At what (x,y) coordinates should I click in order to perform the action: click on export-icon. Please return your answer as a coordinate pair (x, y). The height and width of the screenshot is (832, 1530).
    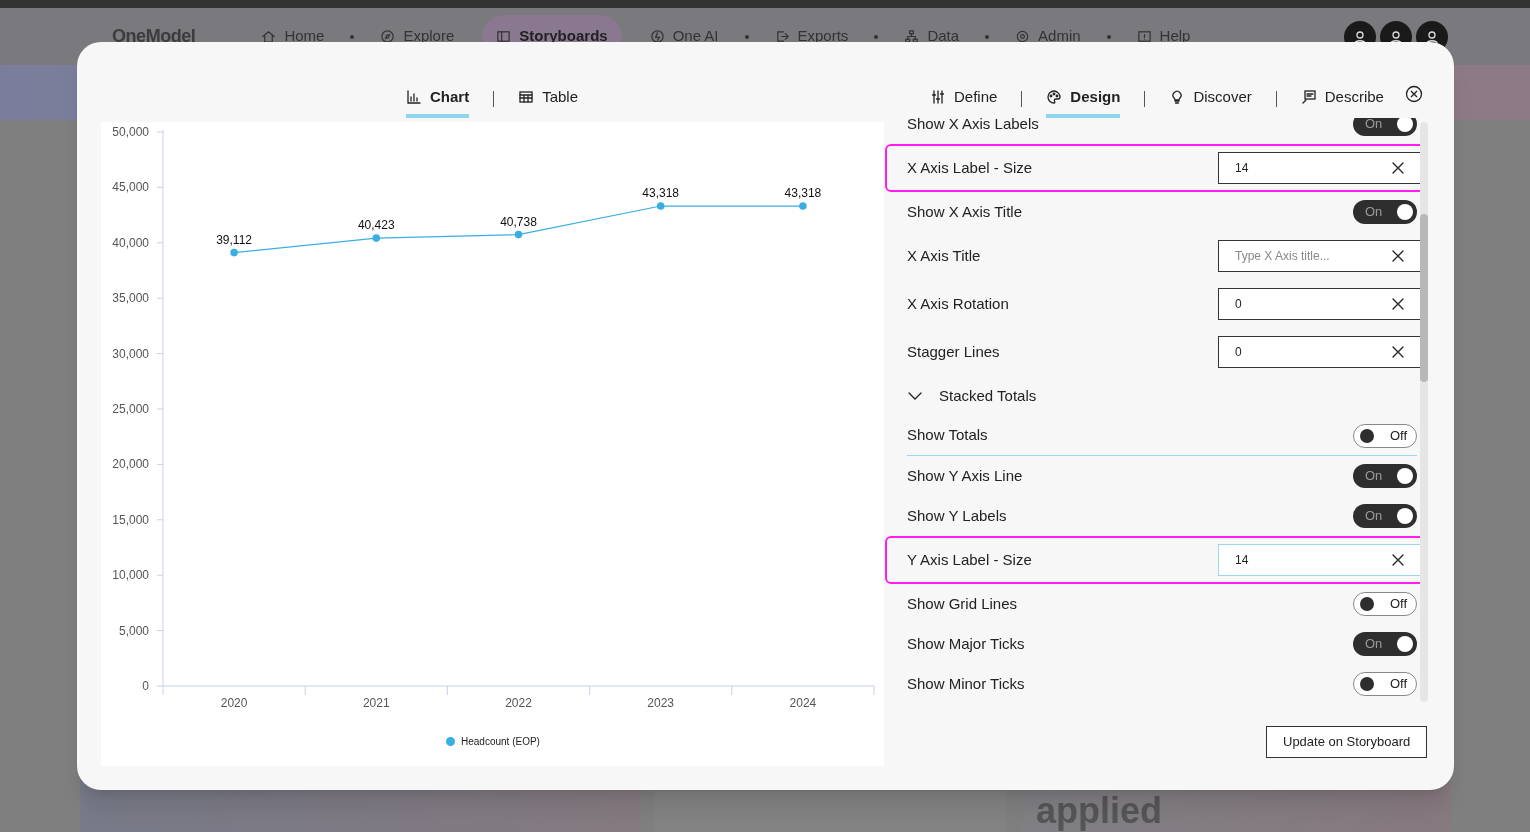
    Looking at the image, I should click on (782, 36).